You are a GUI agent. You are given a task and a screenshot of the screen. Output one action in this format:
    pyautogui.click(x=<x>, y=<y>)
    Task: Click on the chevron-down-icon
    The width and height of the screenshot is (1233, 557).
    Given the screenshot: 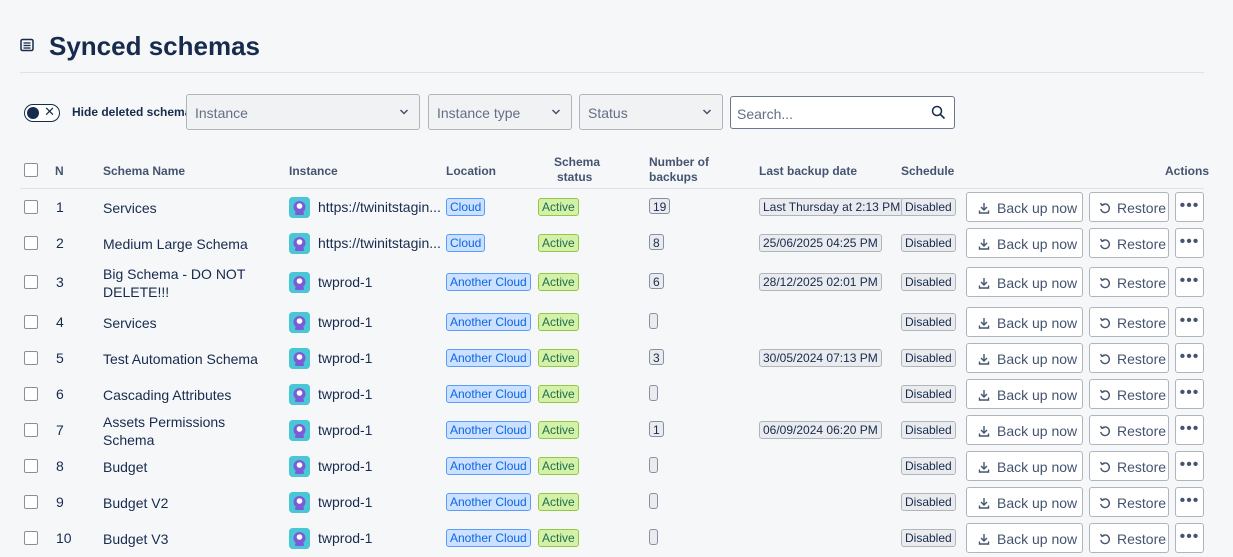 What is the action you would take?
    pyautogui.click(x=707, y=112)
    